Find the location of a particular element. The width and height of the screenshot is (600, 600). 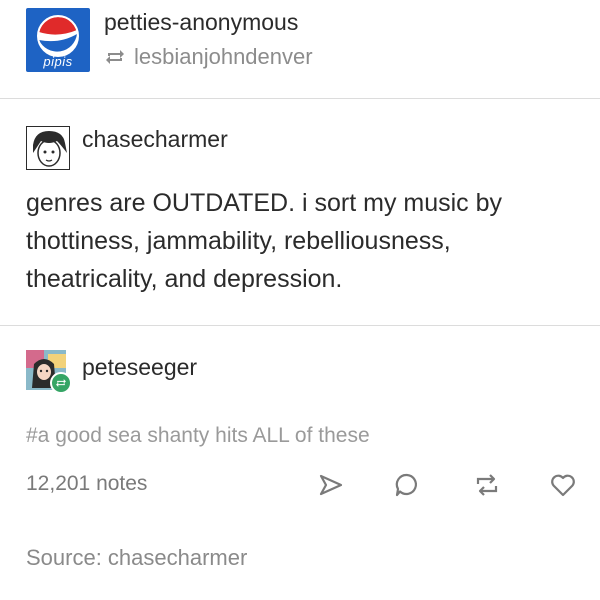

chasecharmer-avatar is located at coordinates (48, 148).